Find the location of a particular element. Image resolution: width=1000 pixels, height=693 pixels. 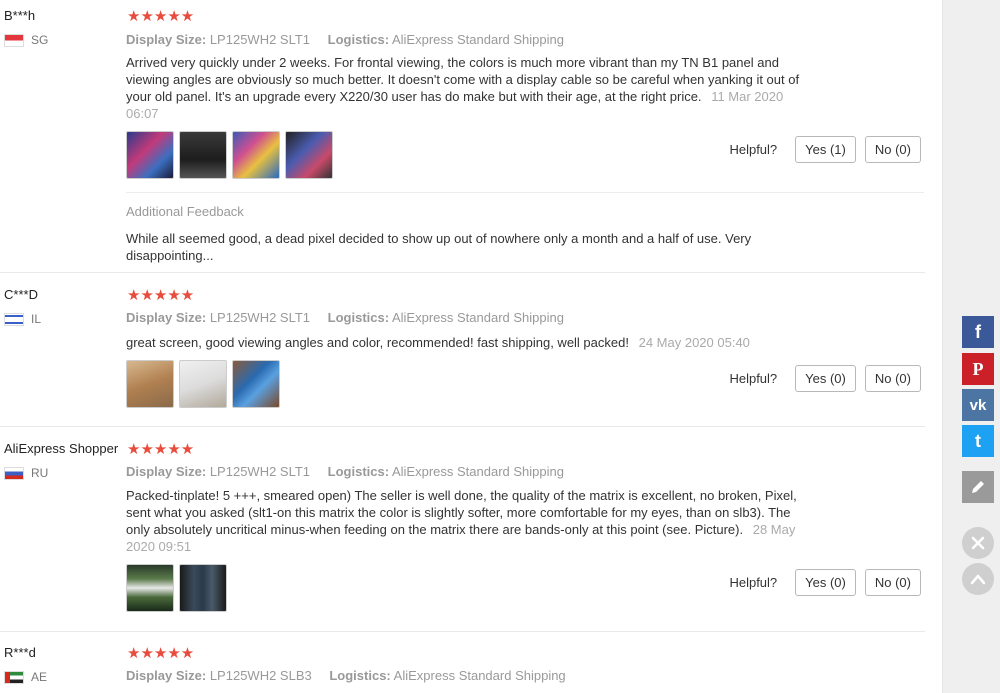

close-glyph is located at coordinates (978, 543).